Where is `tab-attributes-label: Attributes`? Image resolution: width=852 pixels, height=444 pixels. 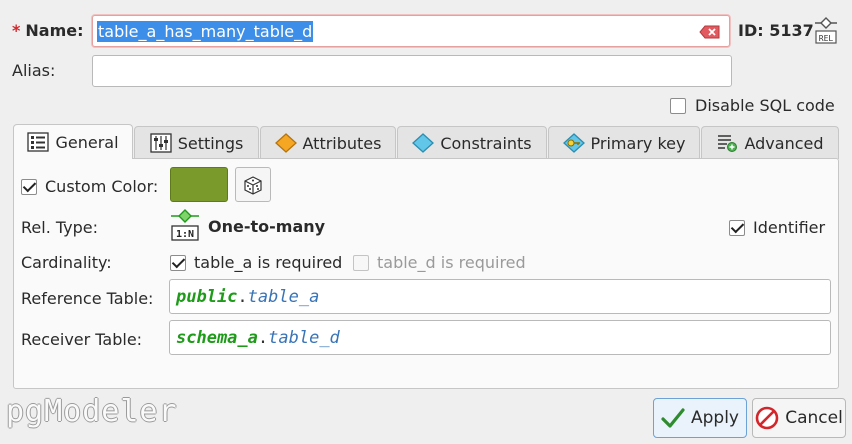 tab-attributes-label: Attributes is located at coordinates (342, 143).